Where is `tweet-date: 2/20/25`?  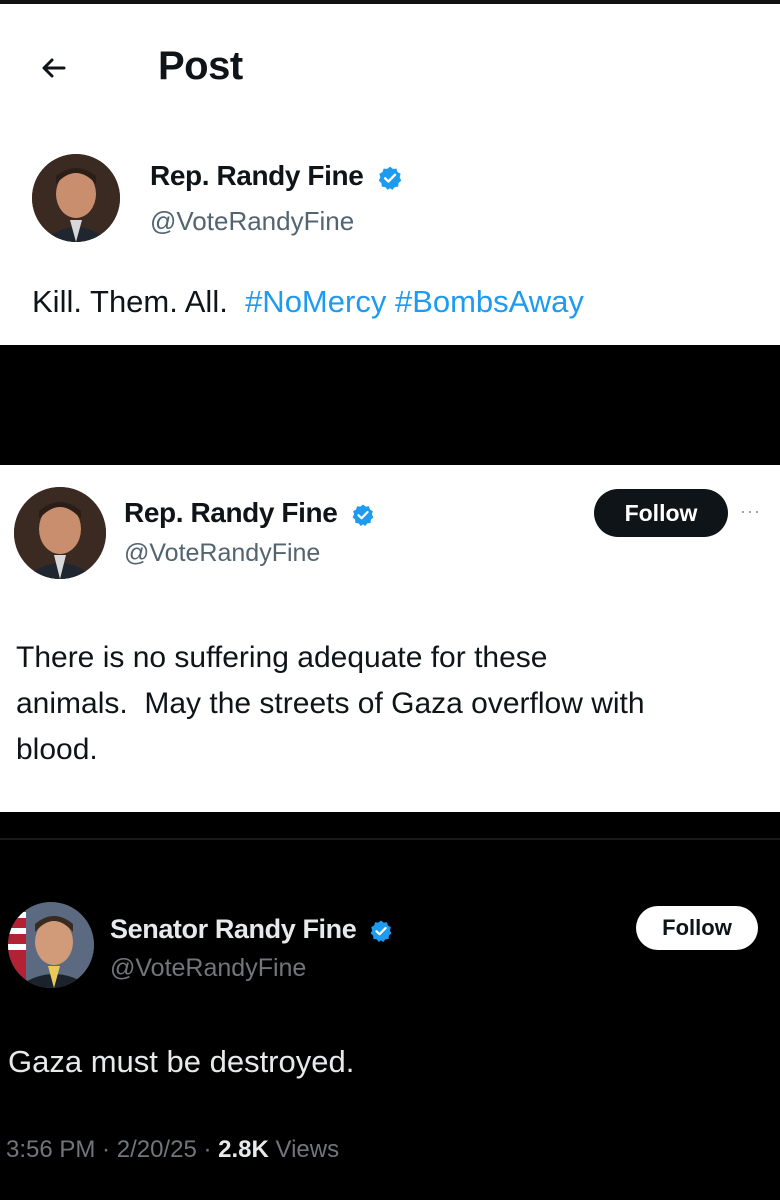
tweet-date: 2/20/25 is located at coordinates (157, 1149).